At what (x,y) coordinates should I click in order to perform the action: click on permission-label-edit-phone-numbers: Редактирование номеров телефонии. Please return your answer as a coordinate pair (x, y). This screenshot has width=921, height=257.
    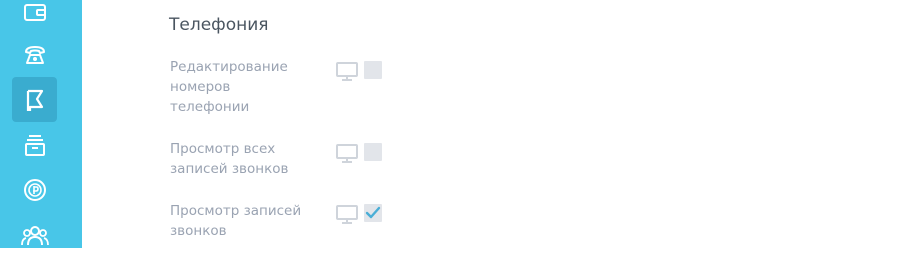
    Looking at the image, I should click on (229, 87).